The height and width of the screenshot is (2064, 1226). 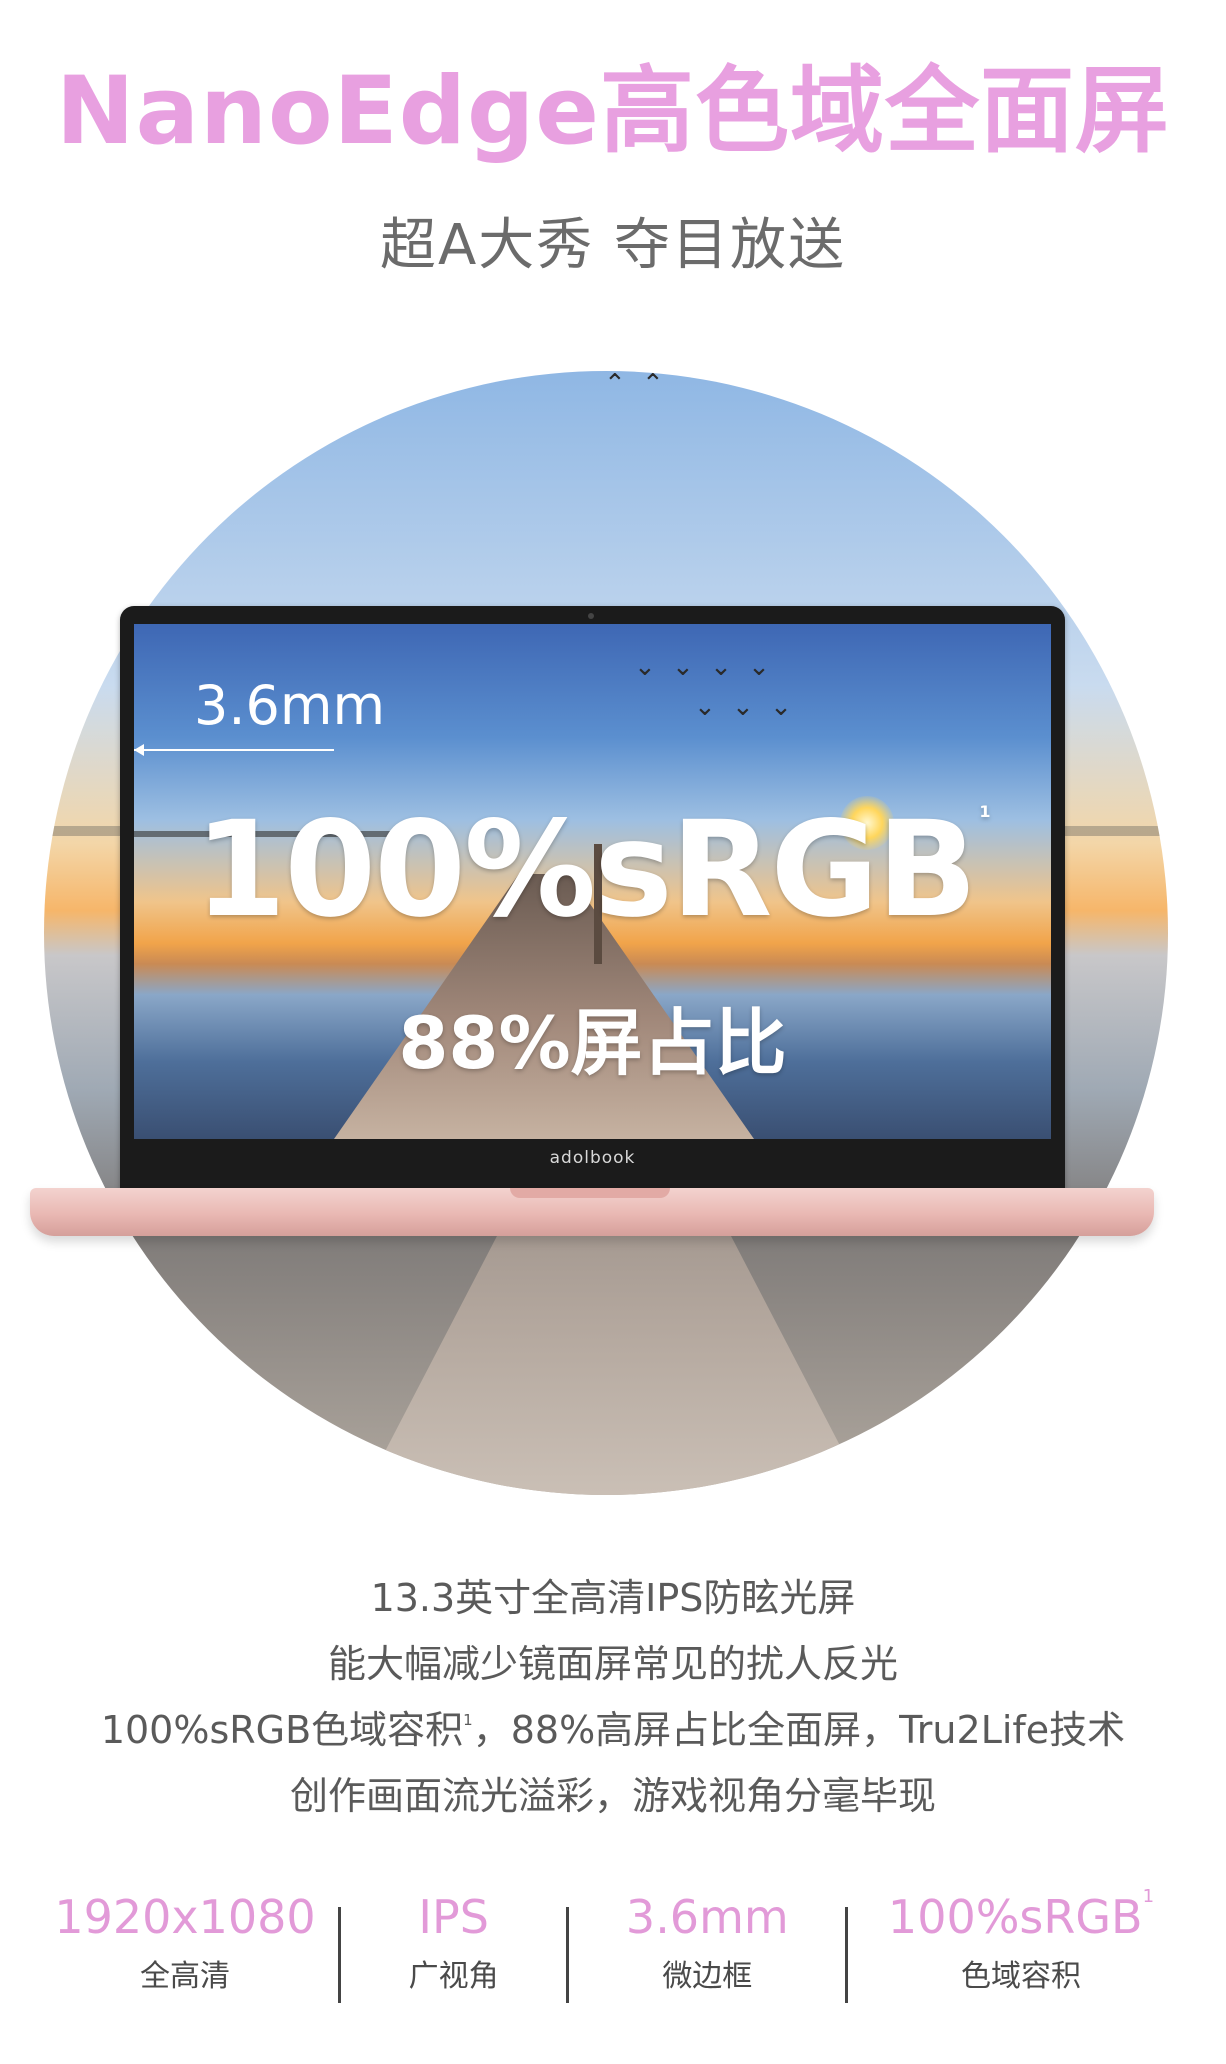 I want to click on flock-icon-2: ⌄ ⌄ ⌄, so click(x=745, y=707).